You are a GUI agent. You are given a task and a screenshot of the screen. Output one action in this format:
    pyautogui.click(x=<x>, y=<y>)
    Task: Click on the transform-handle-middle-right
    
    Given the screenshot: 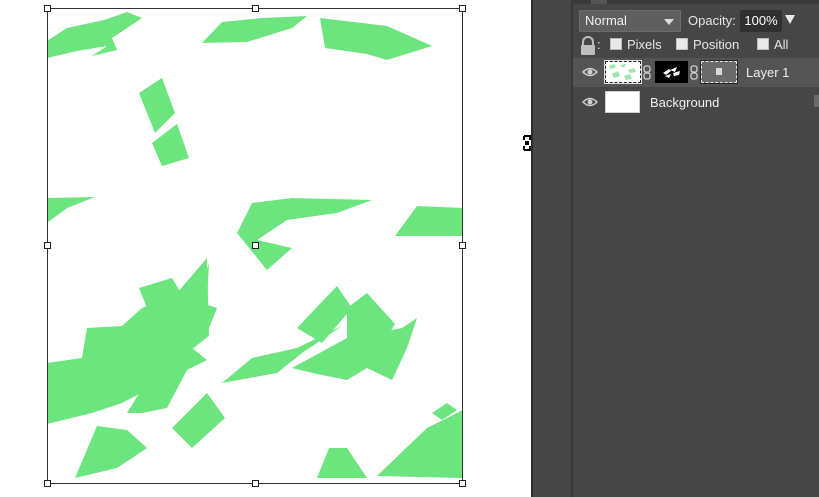 What is the action you would take?
    pyautogui.click(x=462, y=245)
    